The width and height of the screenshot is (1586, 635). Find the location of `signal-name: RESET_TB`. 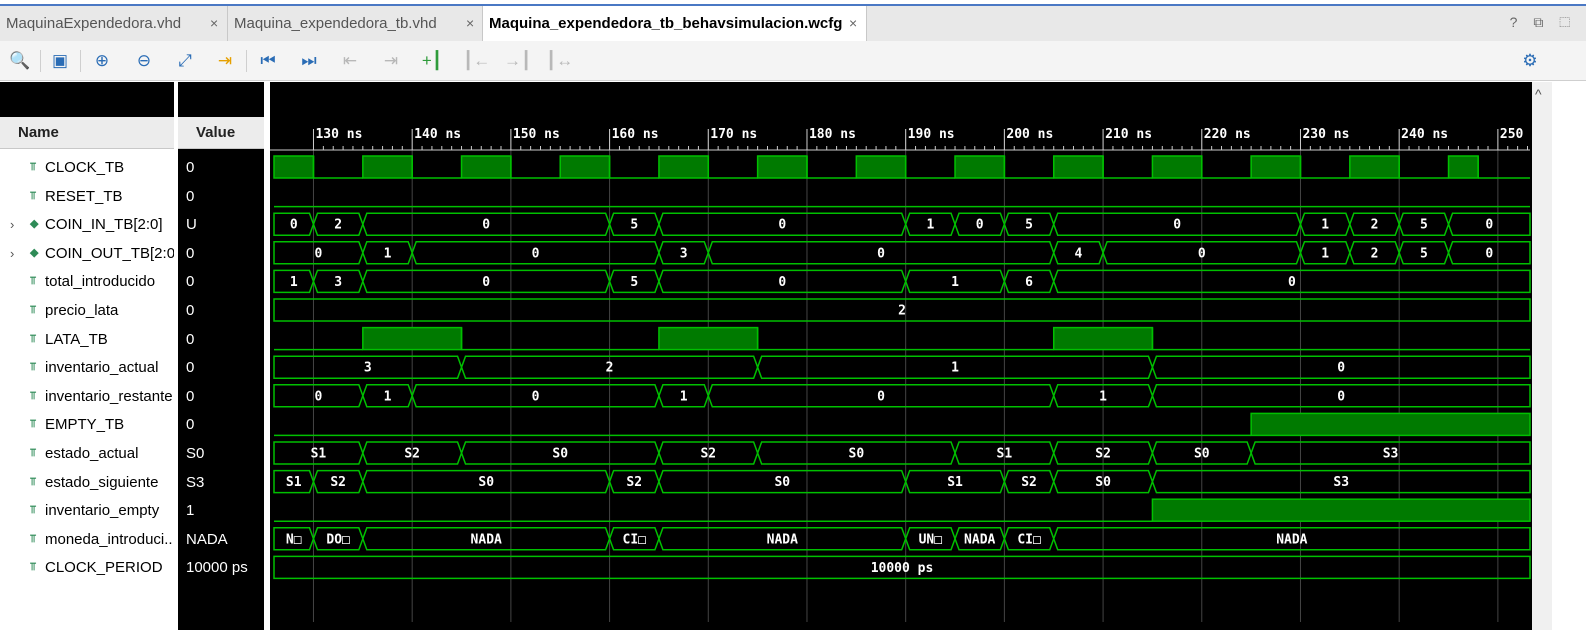

signal-name: RESET_TB is located at coordinates (84, 196).